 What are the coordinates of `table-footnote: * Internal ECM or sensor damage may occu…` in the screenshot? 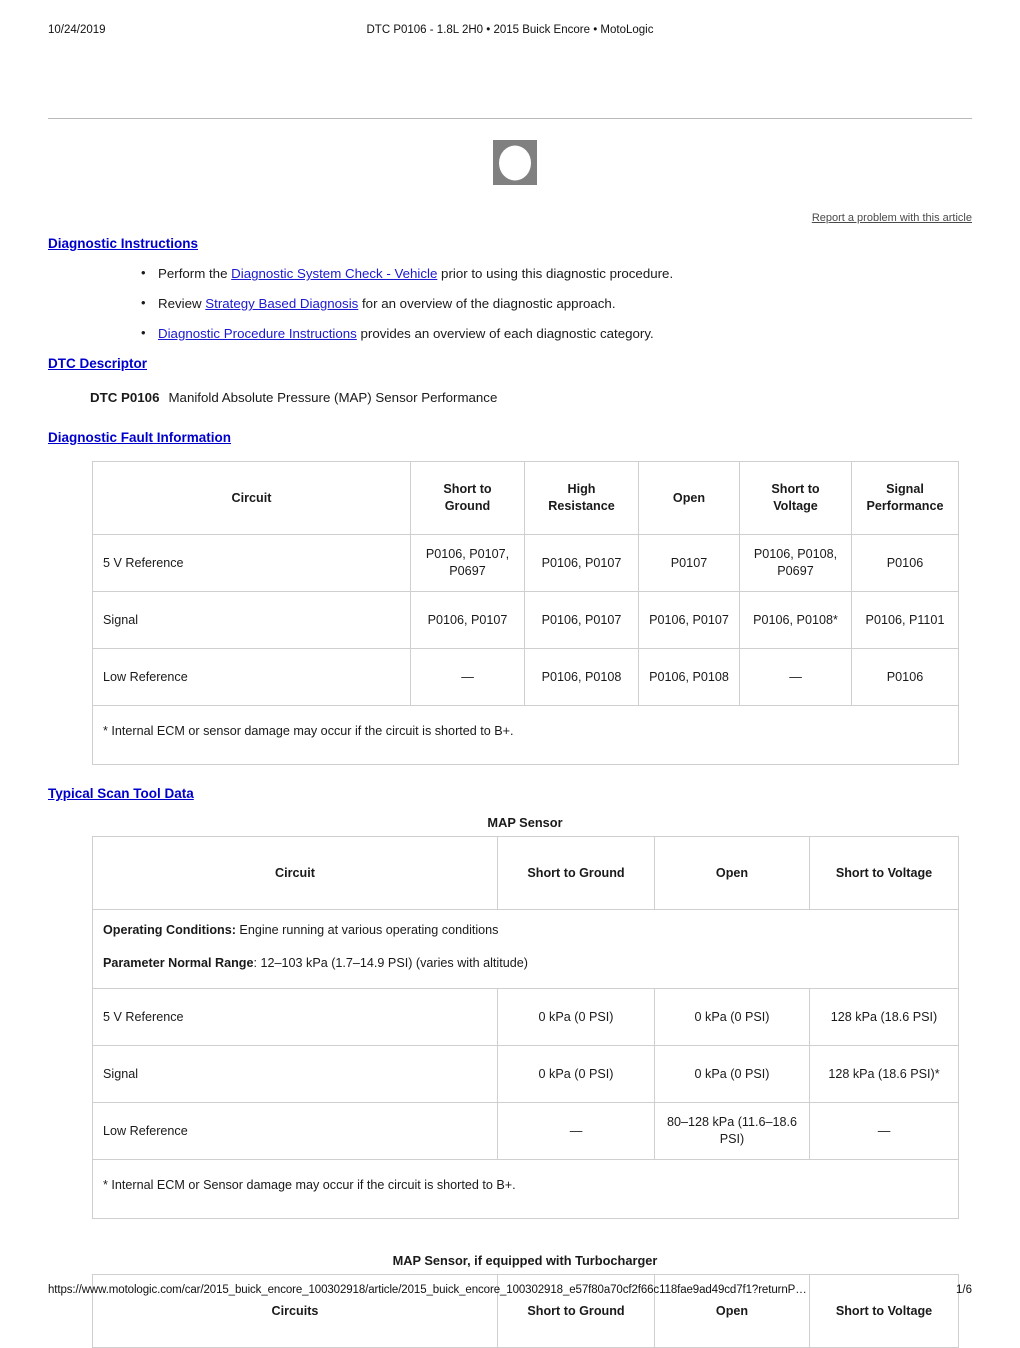 It's located at (525, 735).